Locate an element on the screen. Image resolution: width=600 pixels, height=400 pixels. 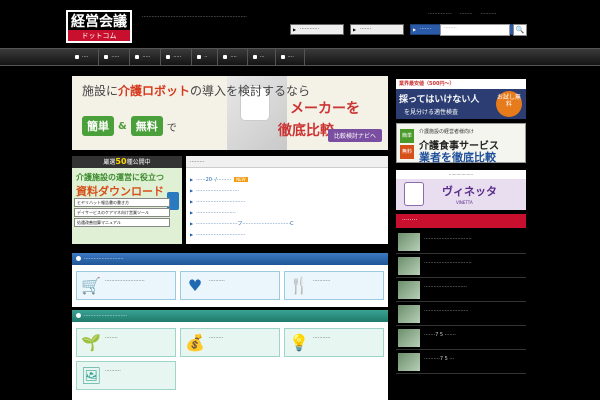
sidebar-article: ···························· is located at coordinates (461, 314).